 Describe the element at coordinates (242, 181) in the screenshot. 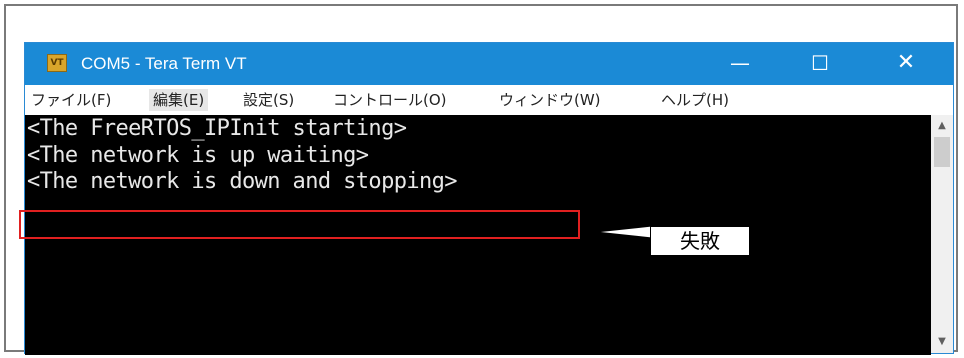

I see `terminal-line: <The network is down and stopping>` at that location.